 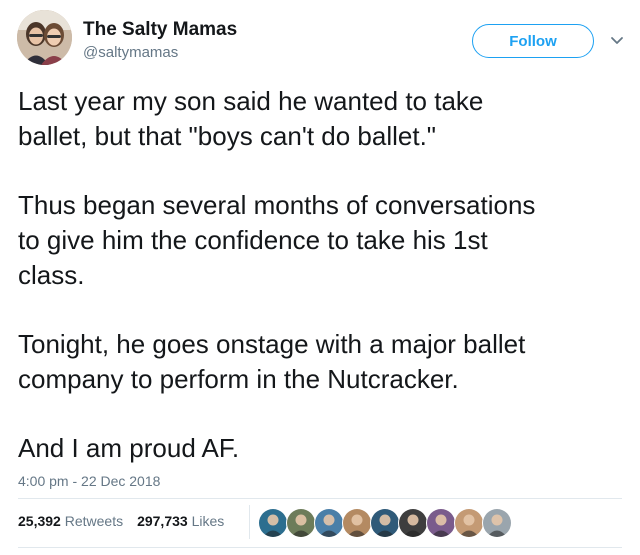 I want to click on chevron-down-icon, so click(x=617, y=41).